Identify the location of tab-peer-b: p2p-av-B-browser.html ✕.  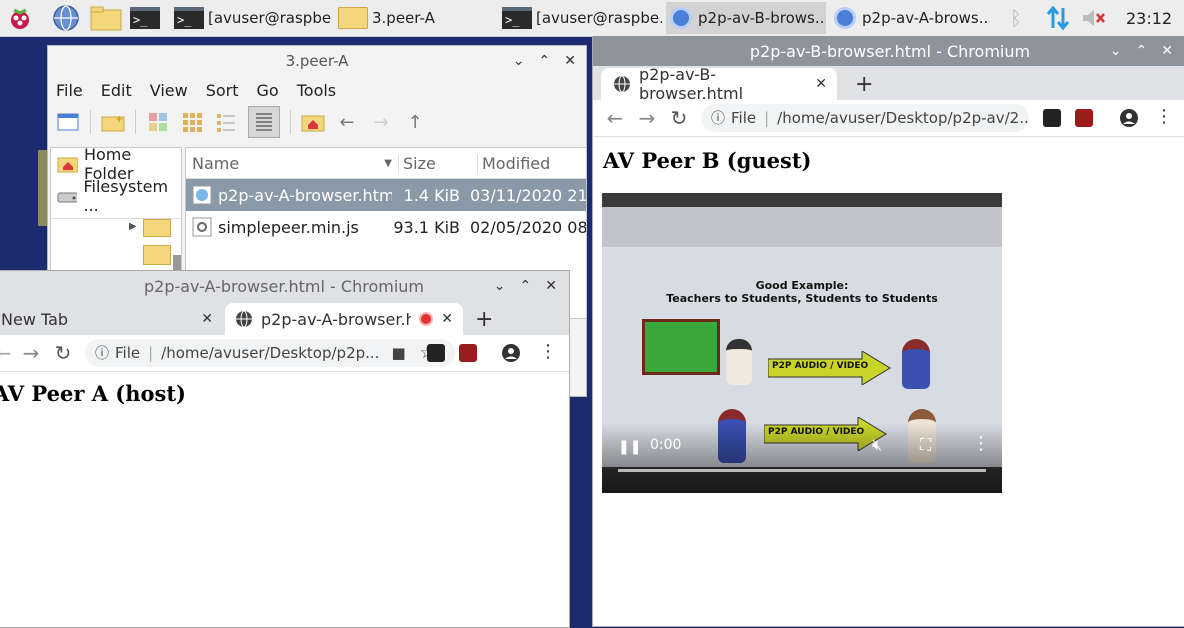
(719, 84).